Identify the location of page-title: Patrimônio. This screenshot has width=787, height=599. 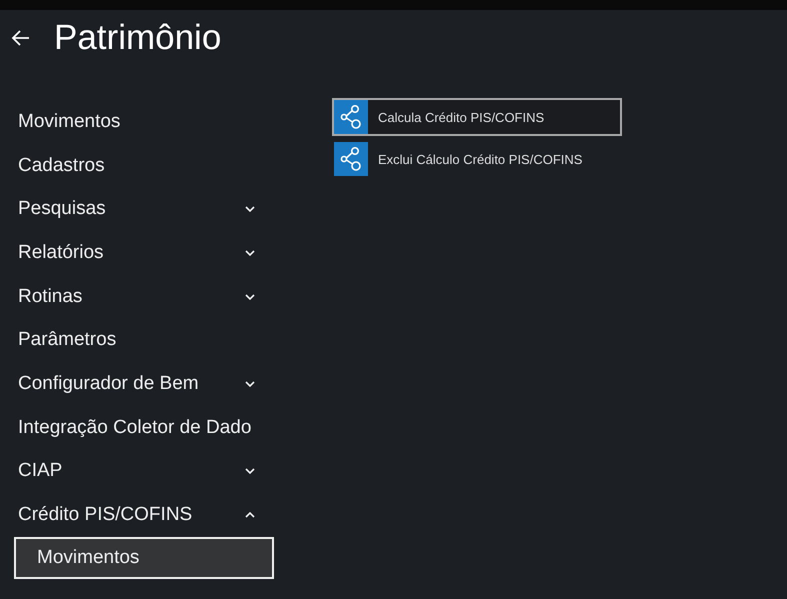
(138, 38).